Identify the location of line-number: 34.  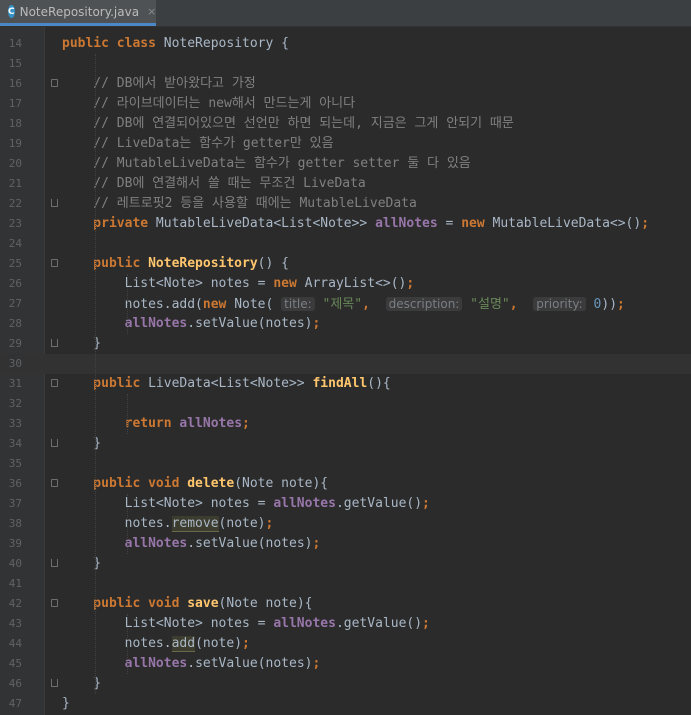
(15, 443).